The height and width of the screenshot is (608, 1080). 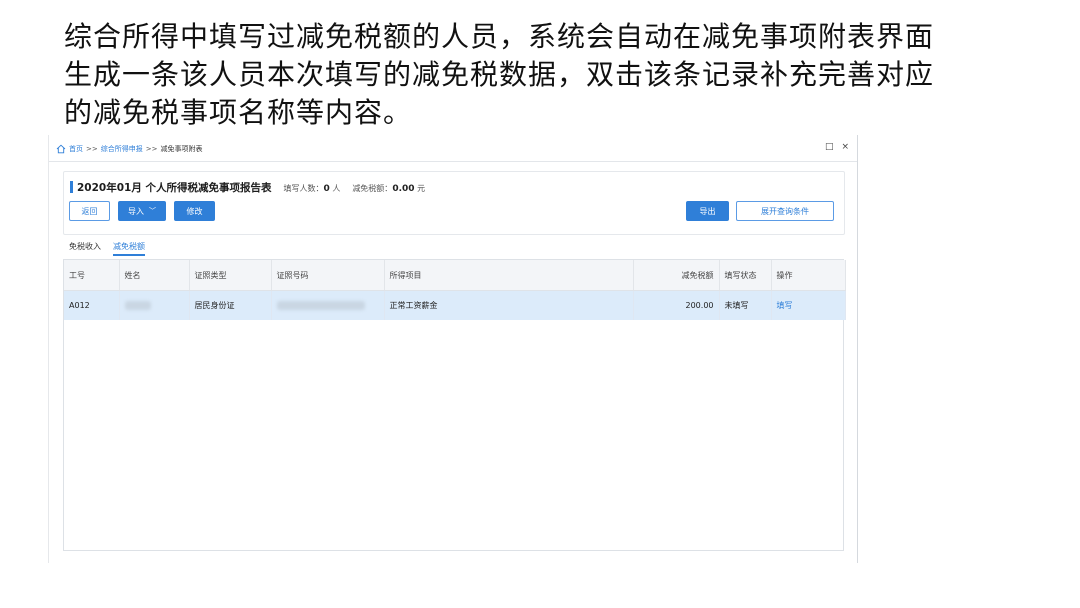 I want to click on caption-line-1: 综合所得中填写过减免税额的人员，系统会自动在减免事项附表界面, so click(x=499, y=36).